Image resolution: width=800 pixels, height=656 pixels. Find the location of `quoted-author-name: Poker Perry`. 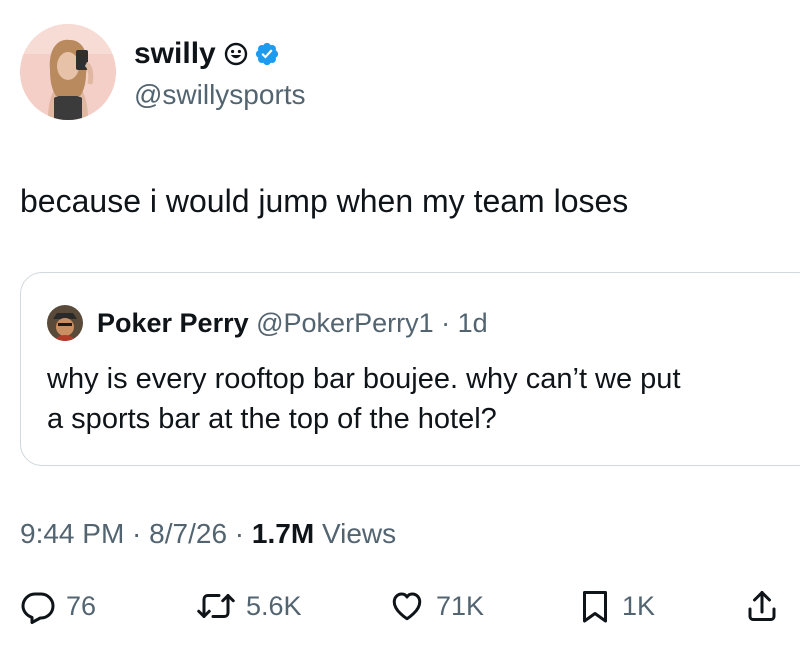

quoted-author-name: Poker Perry is located at coordinates (173, 323).